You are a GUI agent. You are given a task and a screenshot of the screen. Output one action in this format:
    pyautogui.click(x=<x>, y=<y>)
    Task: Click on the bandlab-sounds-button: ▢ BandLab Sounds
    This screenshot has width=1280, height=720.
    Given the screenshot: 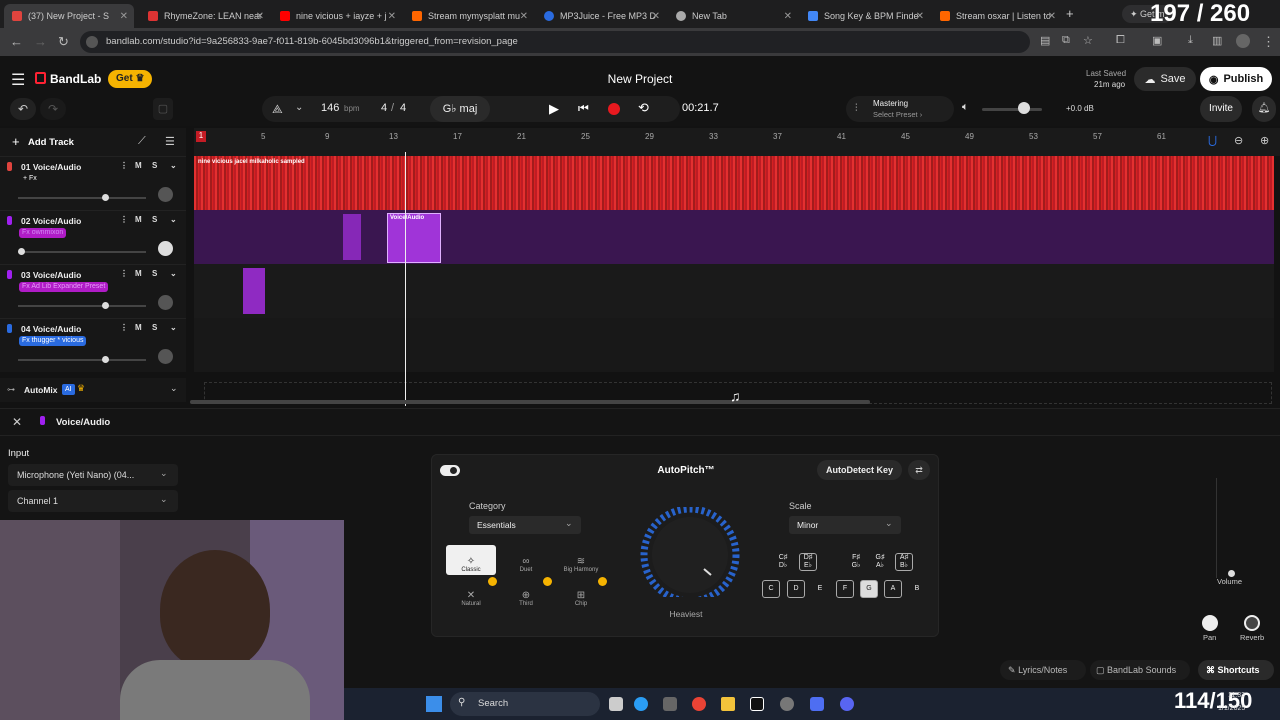 What is the action you would take?
    pyautogui.click(x=1140, y=670)
    